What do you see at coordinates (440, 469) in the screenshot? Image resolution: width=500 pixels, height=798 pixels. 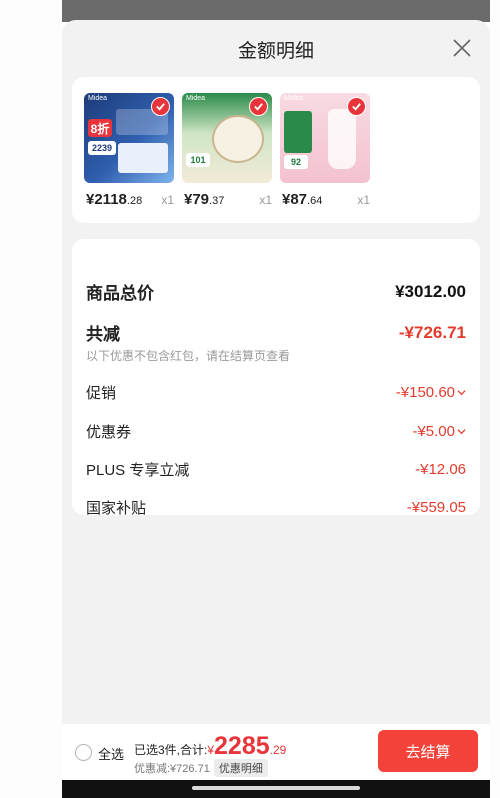 I see `plus-discount-value: -¥12.06` at bounding box center [440, 469].